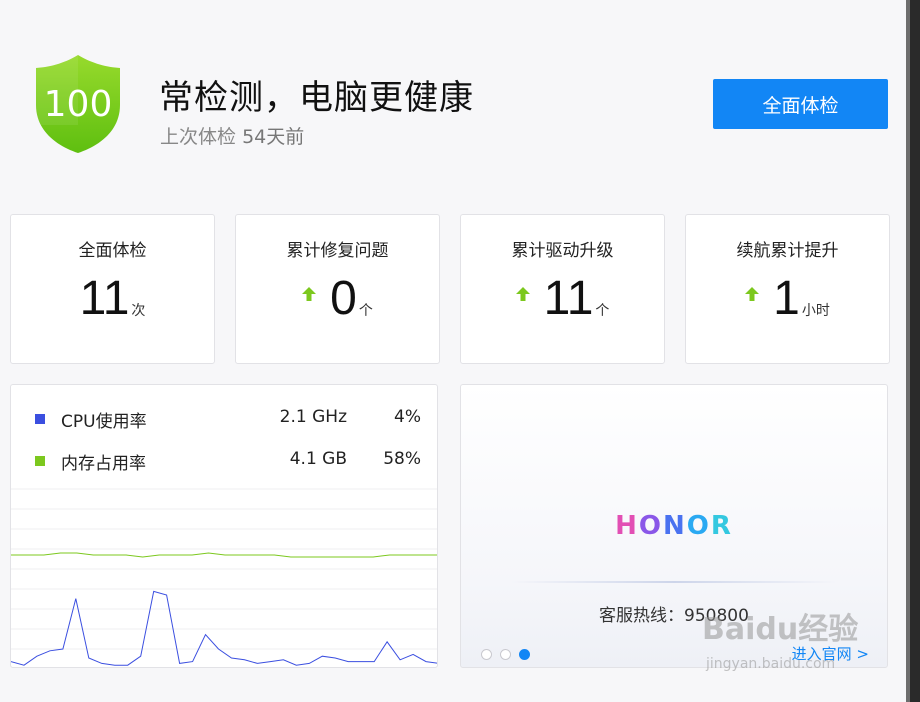 This screenshot has height=702, width=920. What do you see at coordinates (913, 351) in the screenshot?
I see `window-right-edge` at bounding box center [913, 351].